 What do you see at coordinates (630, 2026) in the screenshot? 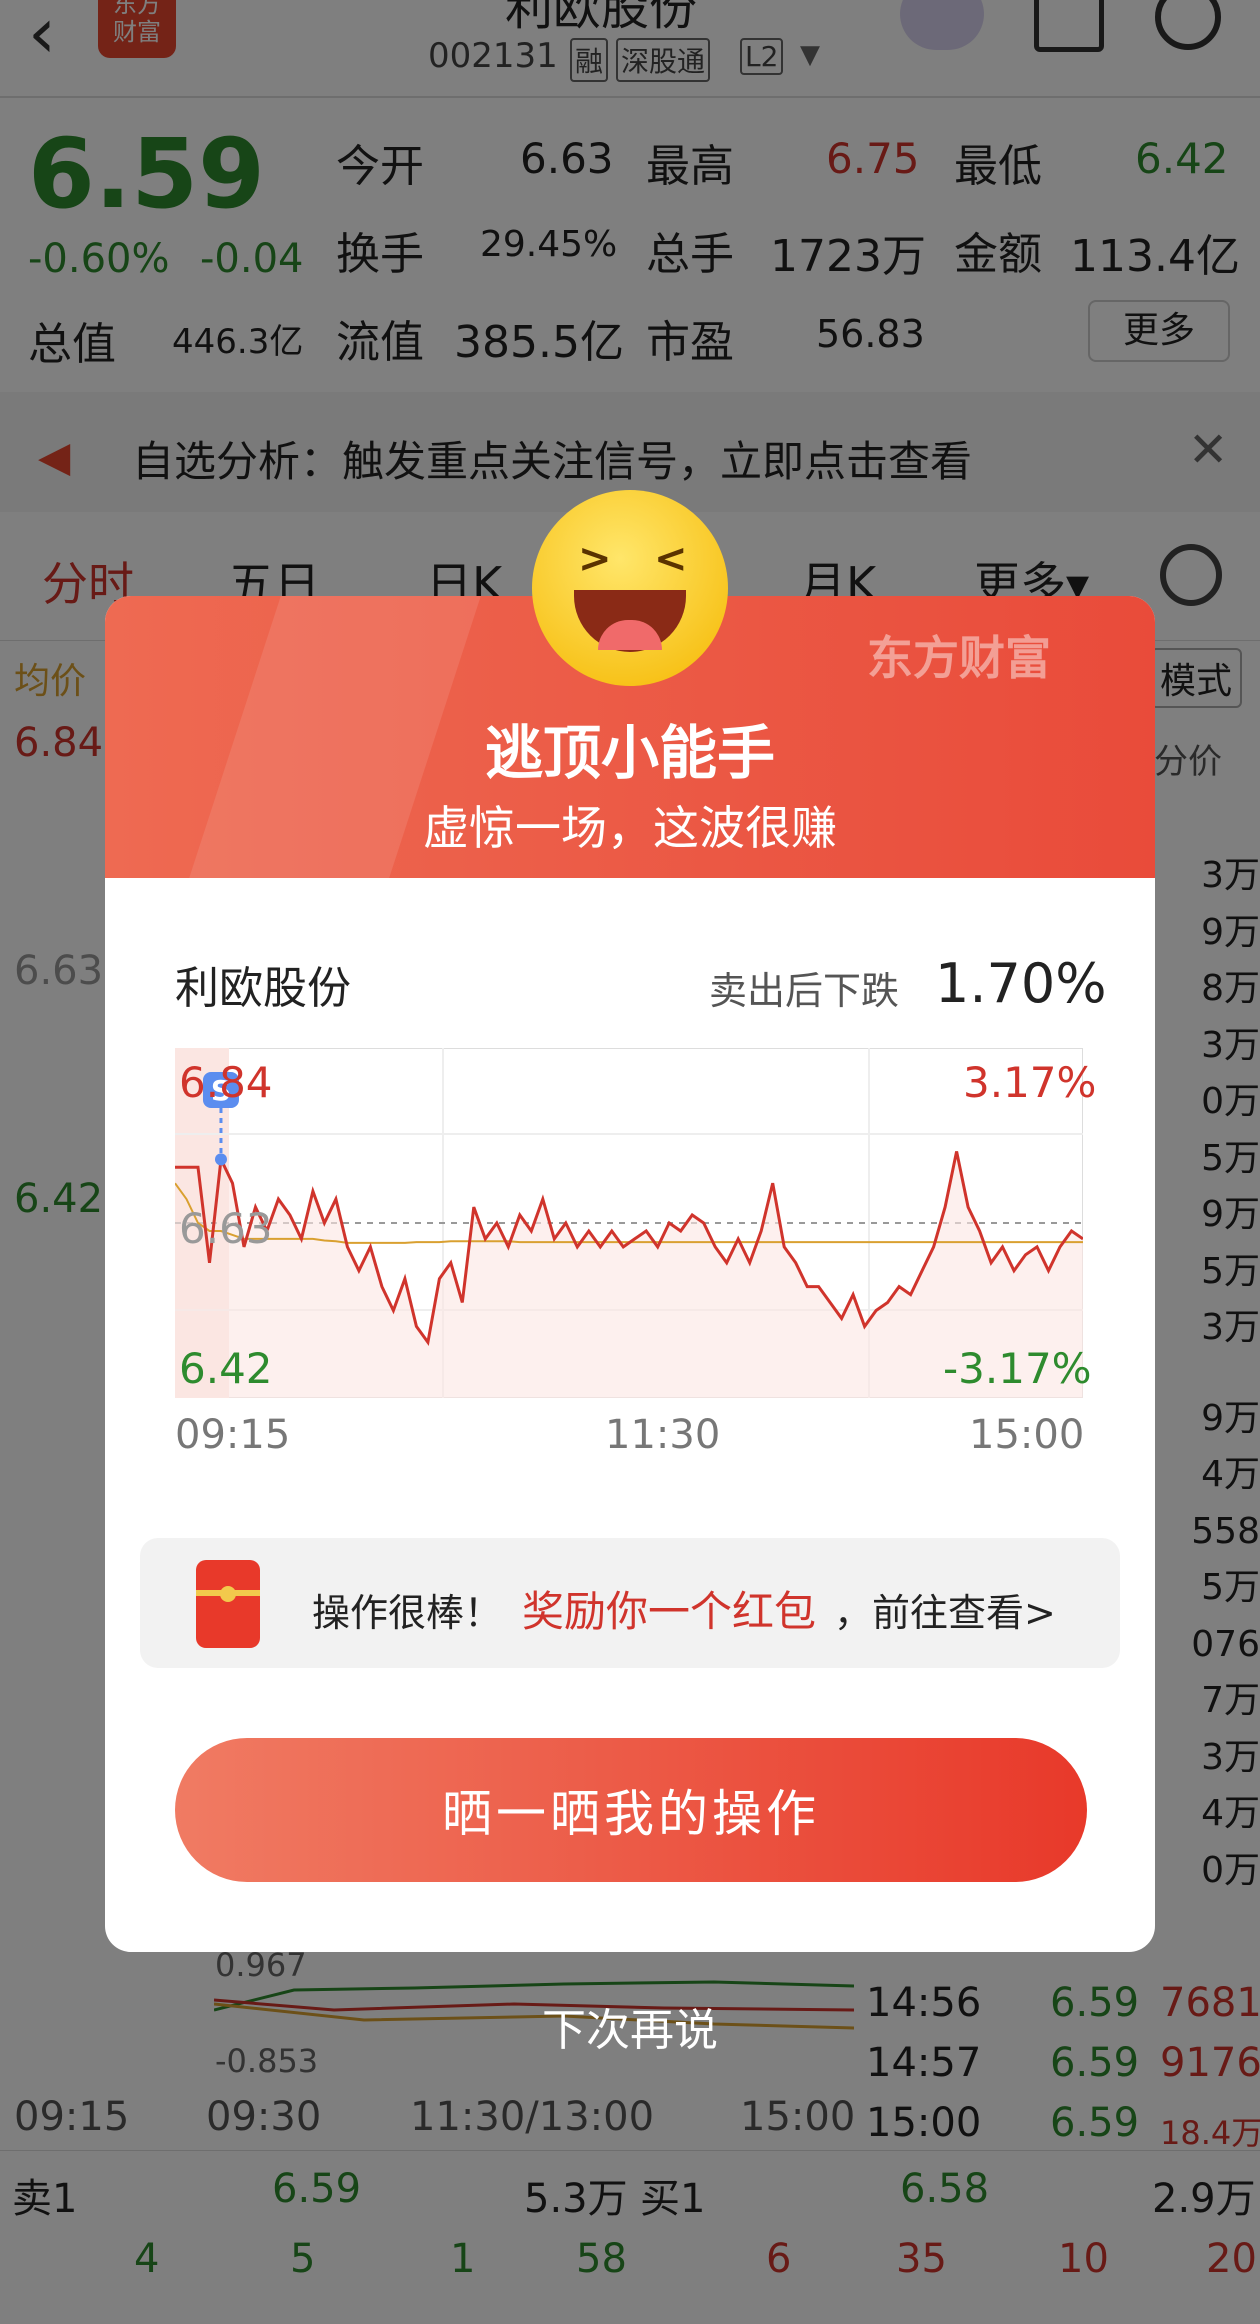
I see `later-button: 下次再说` at bounding box center [630, 2026].